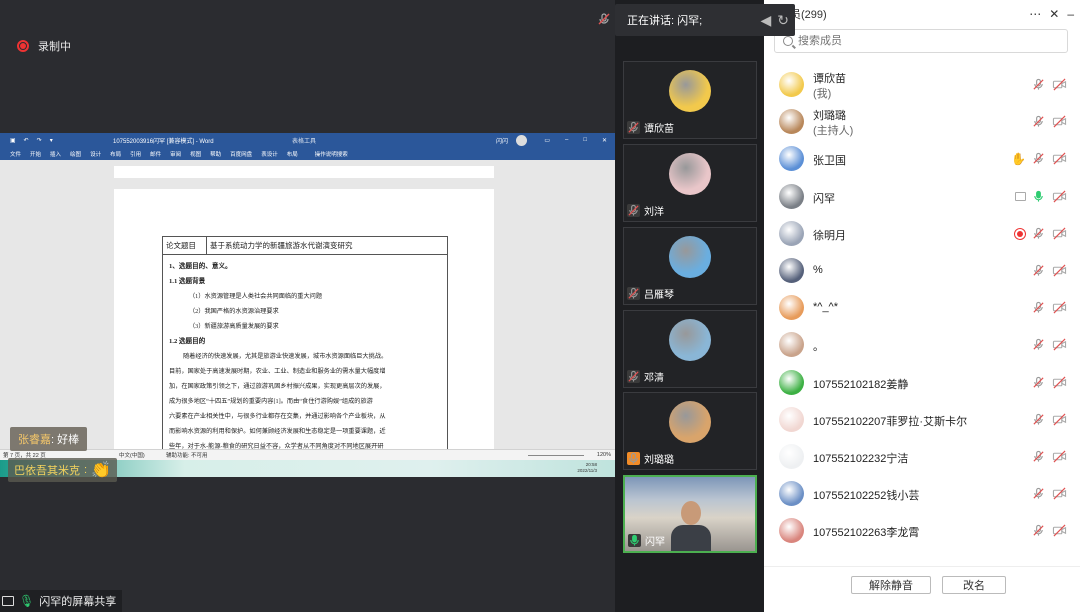  What do you see at coordinates (922, 158) in the screenshot?
I see `member-row: 张卫国 ✋` at bounding box center [922, 158].